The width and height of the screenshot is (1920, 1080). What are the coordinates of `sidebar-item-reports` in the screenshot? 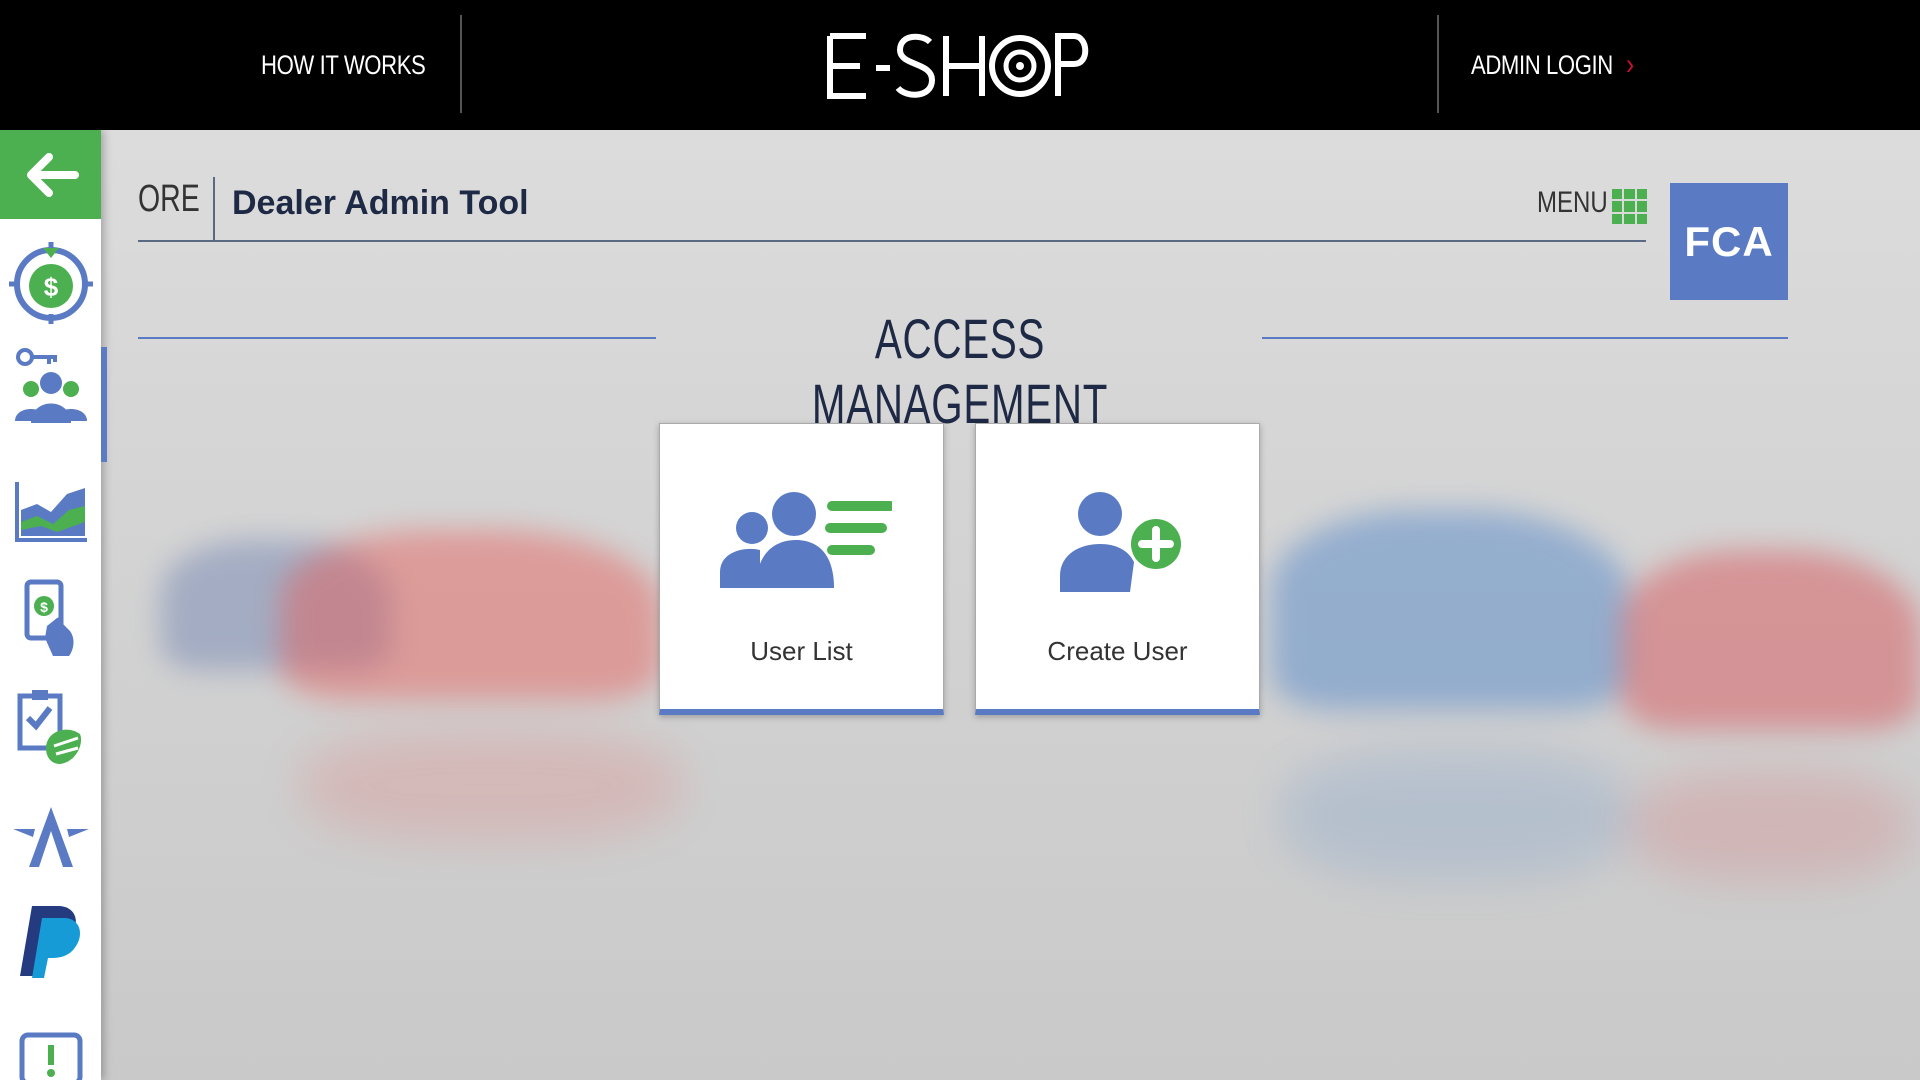 It's located at (50, 512).